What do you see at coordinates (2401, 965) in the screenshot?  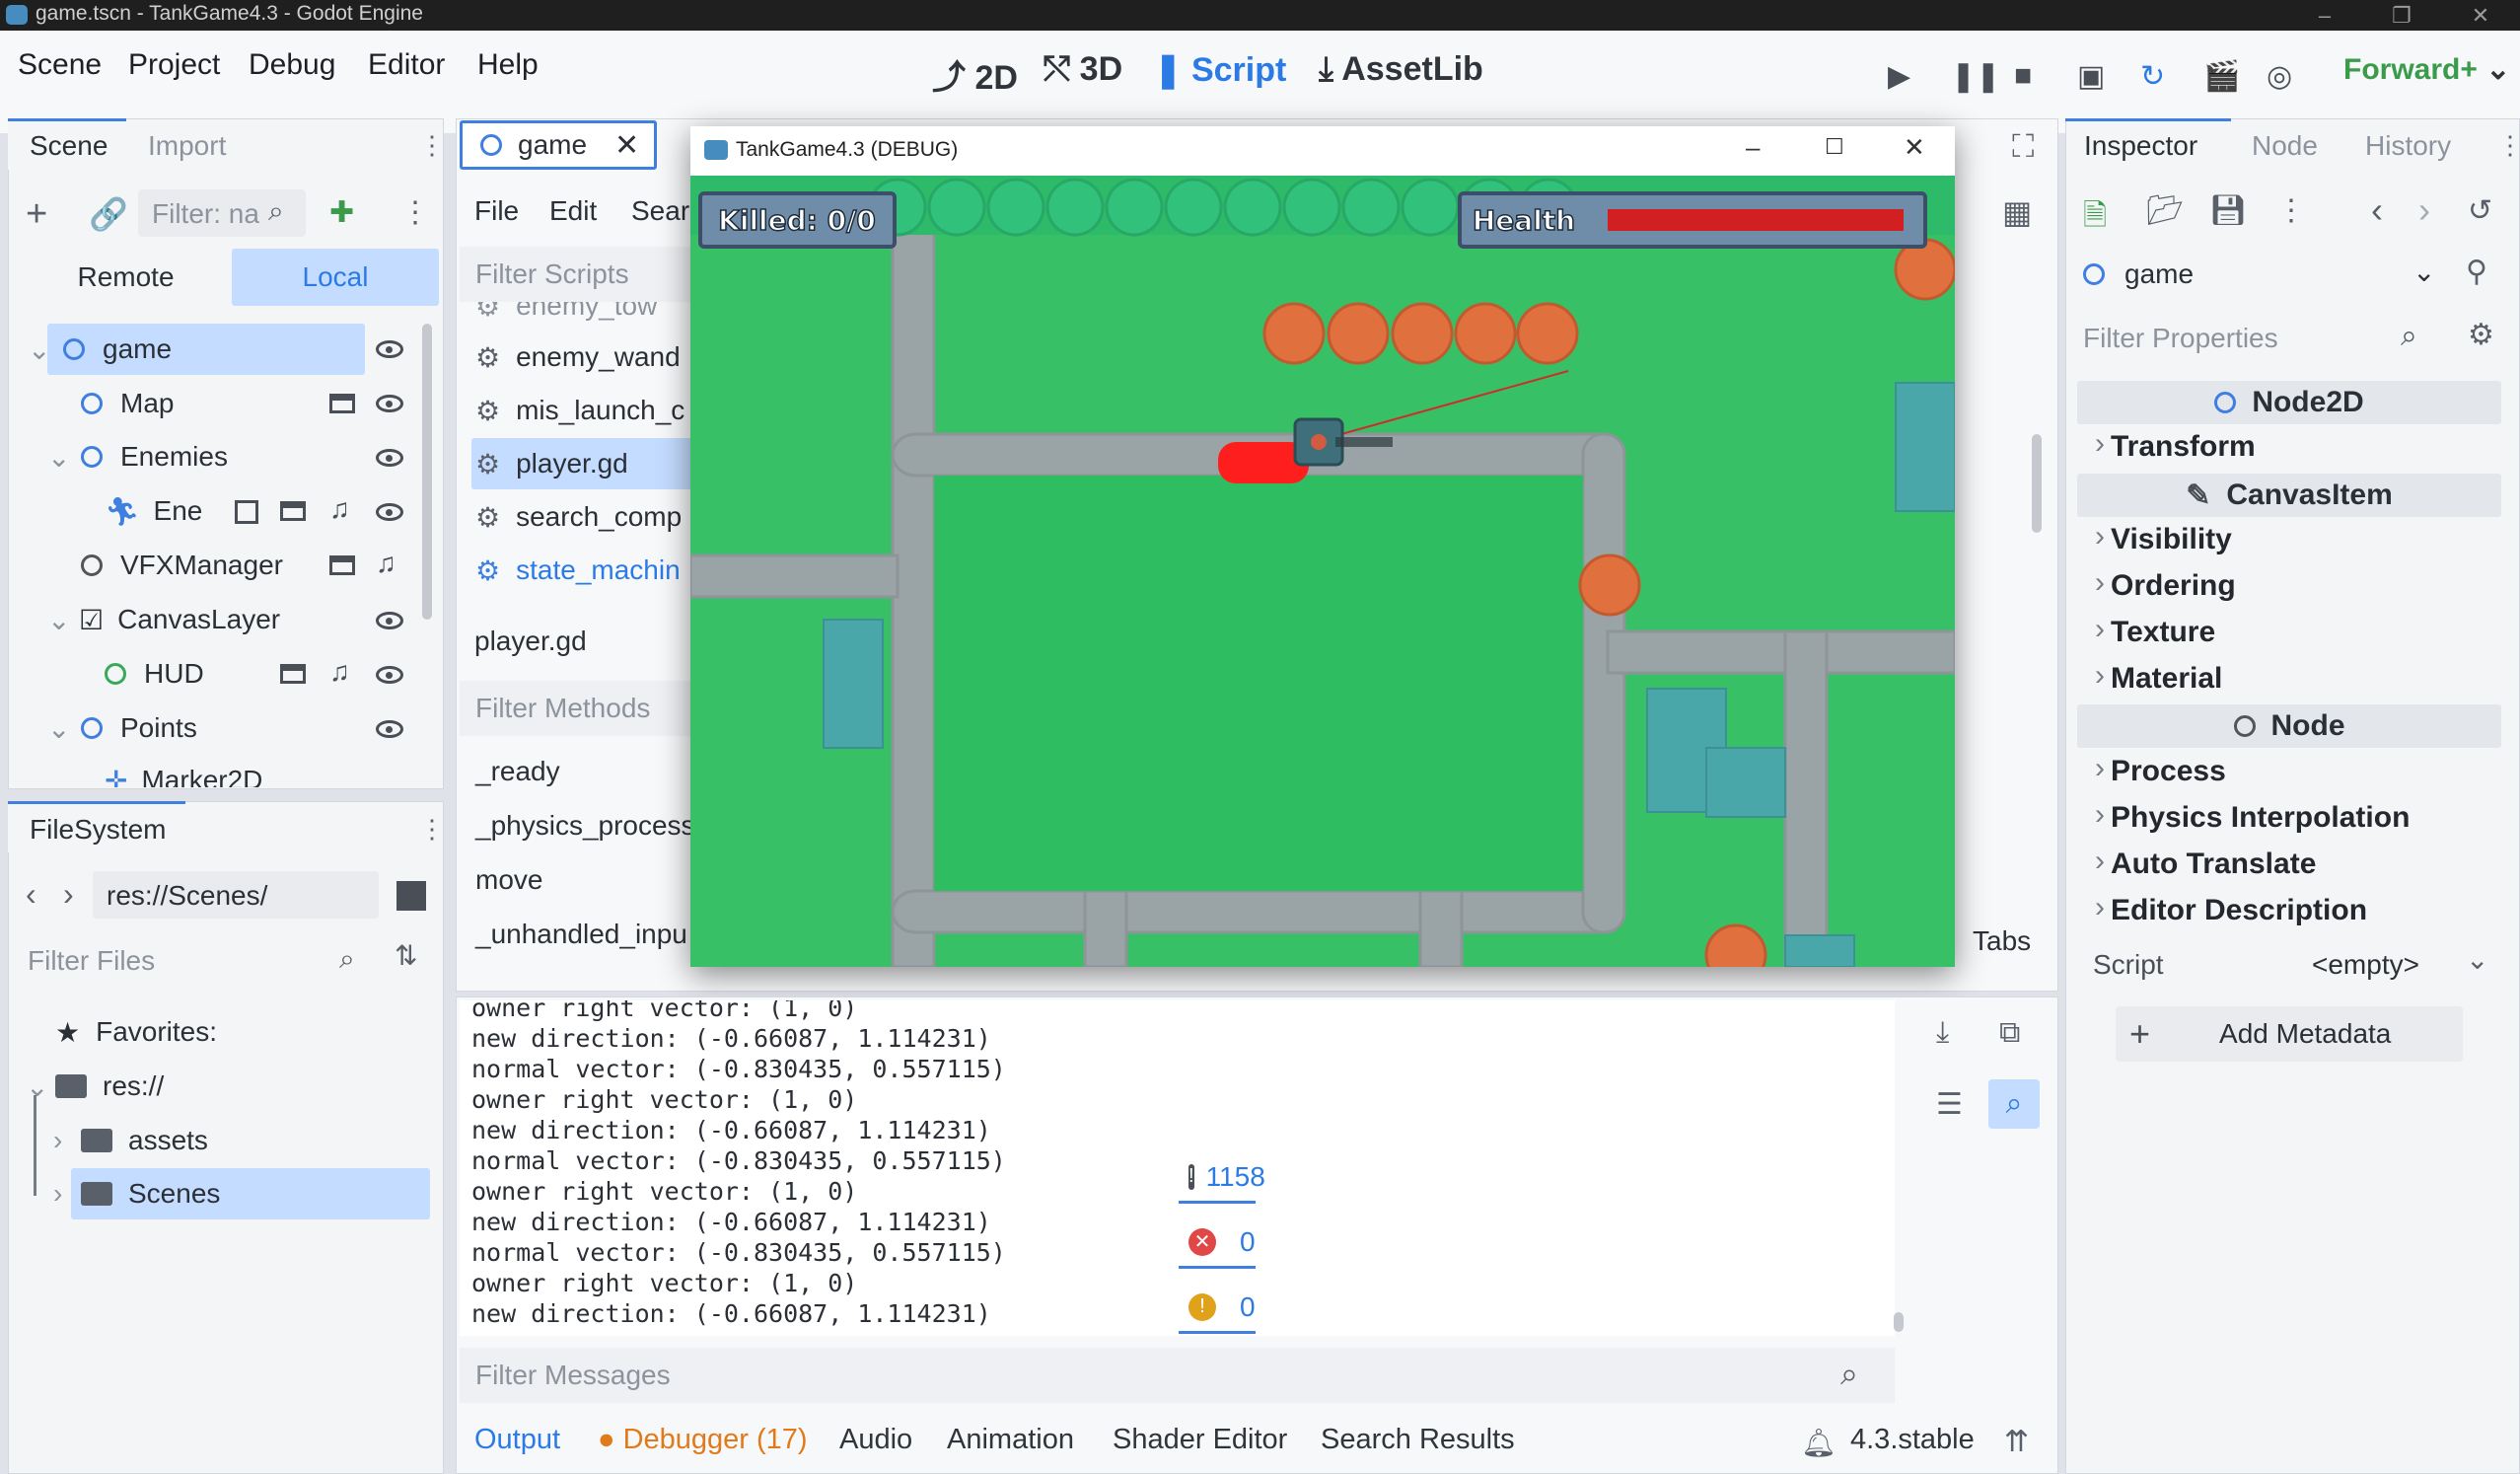 I see `script-property-value: <empty> ⌄` at bounding box center [2401, 965].